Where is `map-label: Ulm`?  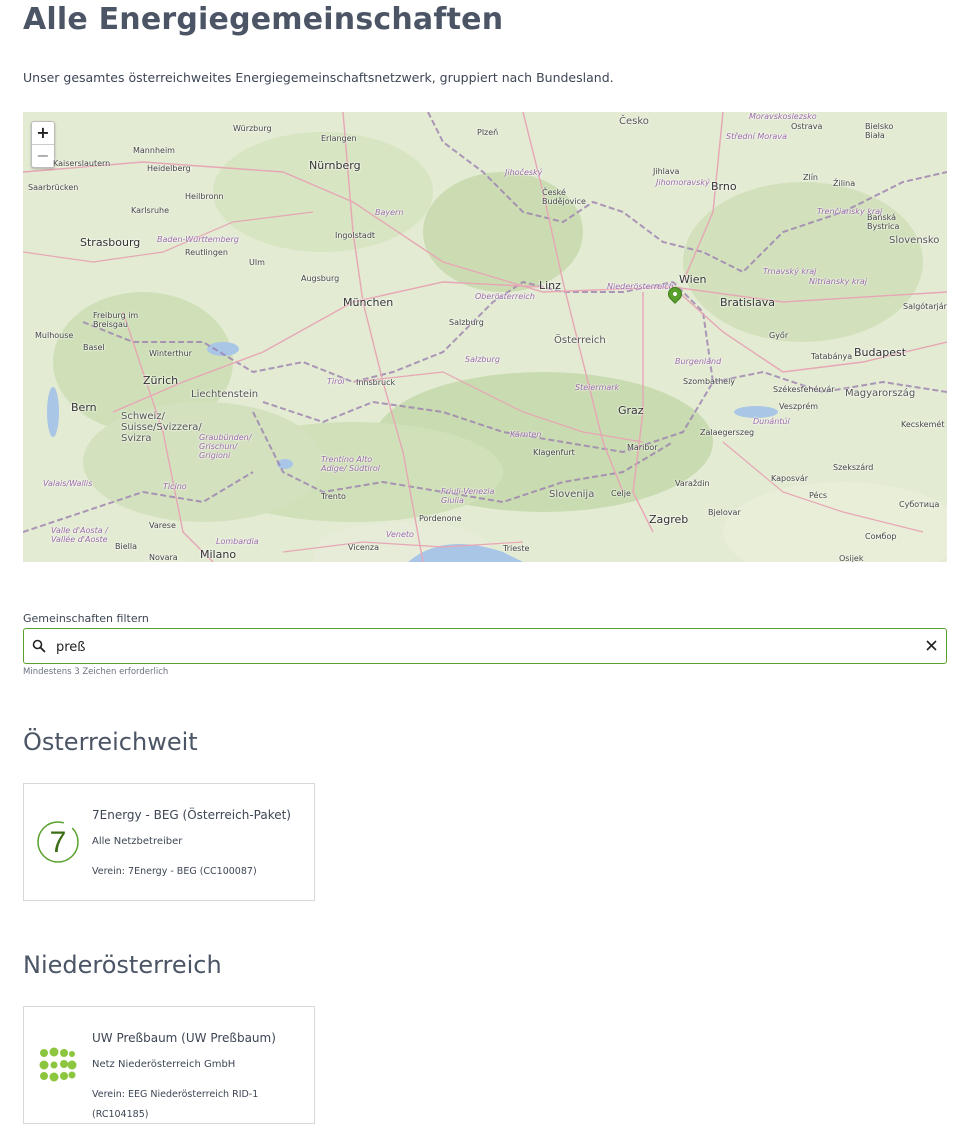
map-label: Ulm is located at coordinates (257, 262).